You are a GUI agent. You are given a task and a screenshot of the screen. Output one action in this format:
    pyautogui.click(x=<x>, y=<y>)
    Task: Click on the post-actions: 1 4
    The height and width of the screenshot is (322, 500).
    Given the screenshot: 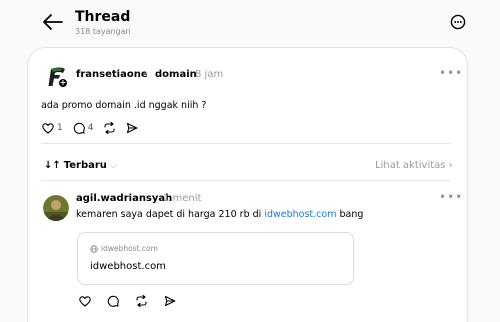 What is the action you would take?
    pyautogui.click(x=95, y=128)
    